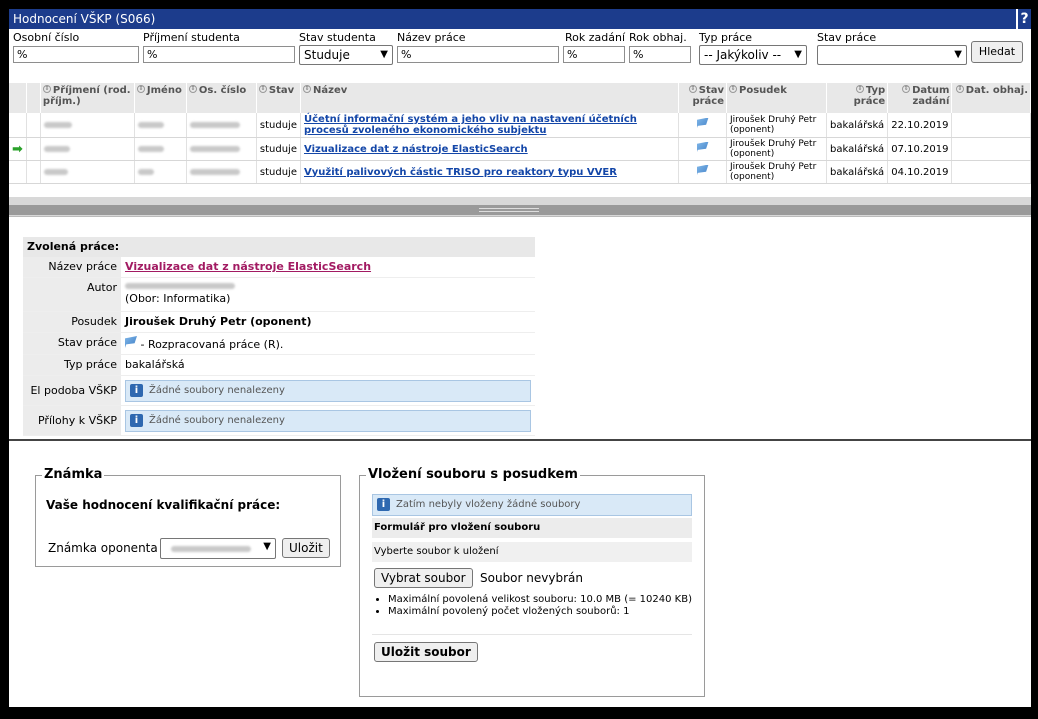 The width and height of the screenshot is (1038, 719). I want to click on header-prijmeni: ⇕ Příjmení (rod. příjm.), so click(87, 98).